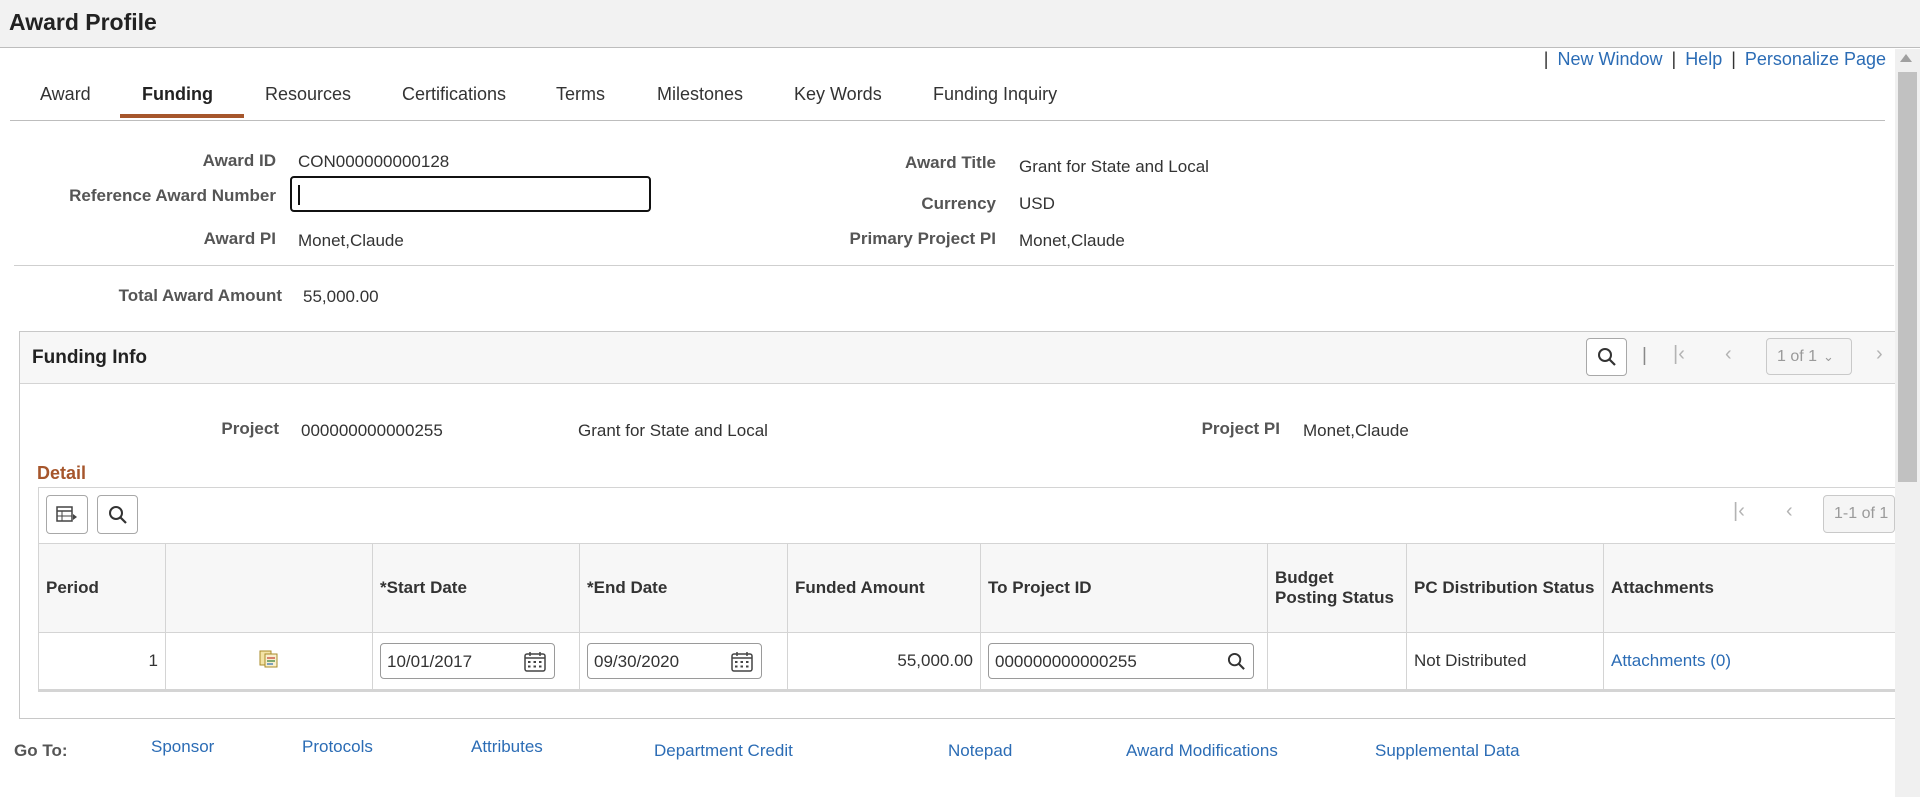 The height and width of the screenshot is (797, 1920). Describe the element at coordinates (580, 94) in the screenshot. I see `tab-terms: Terms` at that location.